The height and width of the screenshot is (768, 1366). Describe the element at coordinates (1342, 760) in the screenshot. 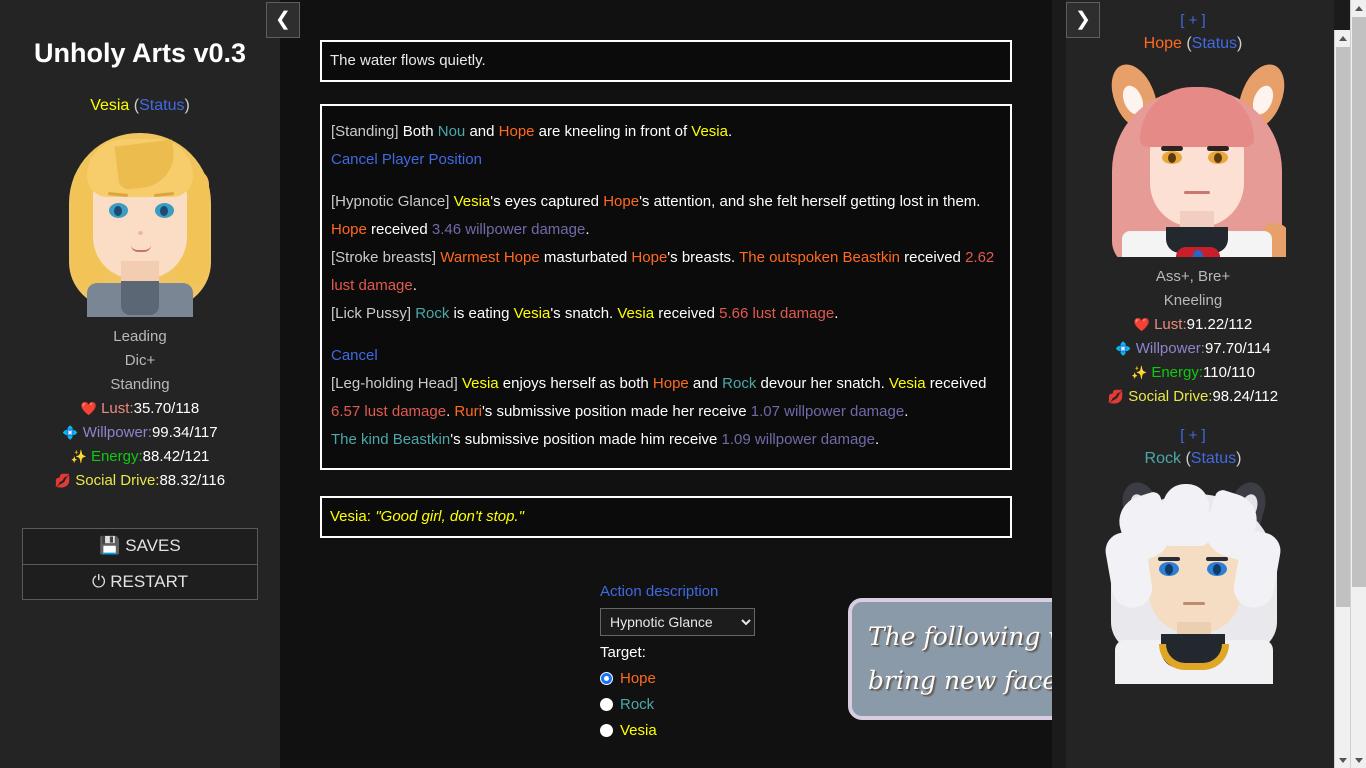

I see `scroll-down-arrow-icon` at that location.